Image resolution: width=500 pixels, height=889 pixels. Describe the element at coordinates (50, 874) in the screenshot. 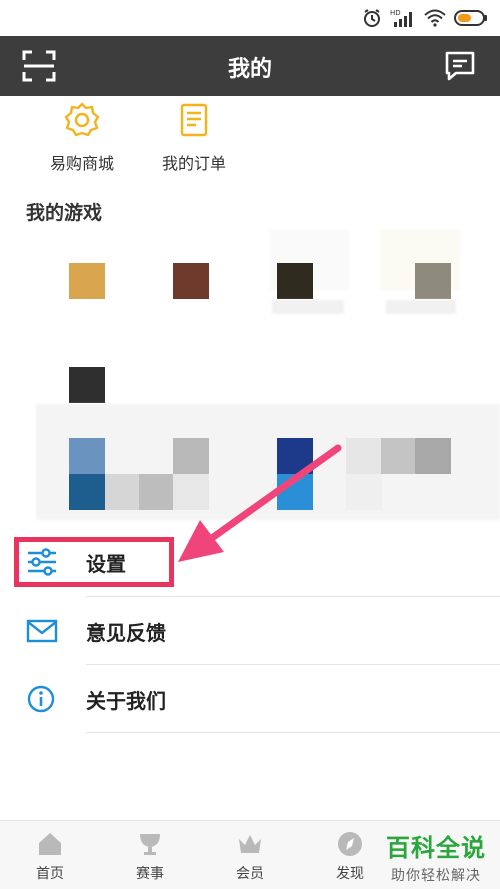

I see `nav-label: 首页` at that location.